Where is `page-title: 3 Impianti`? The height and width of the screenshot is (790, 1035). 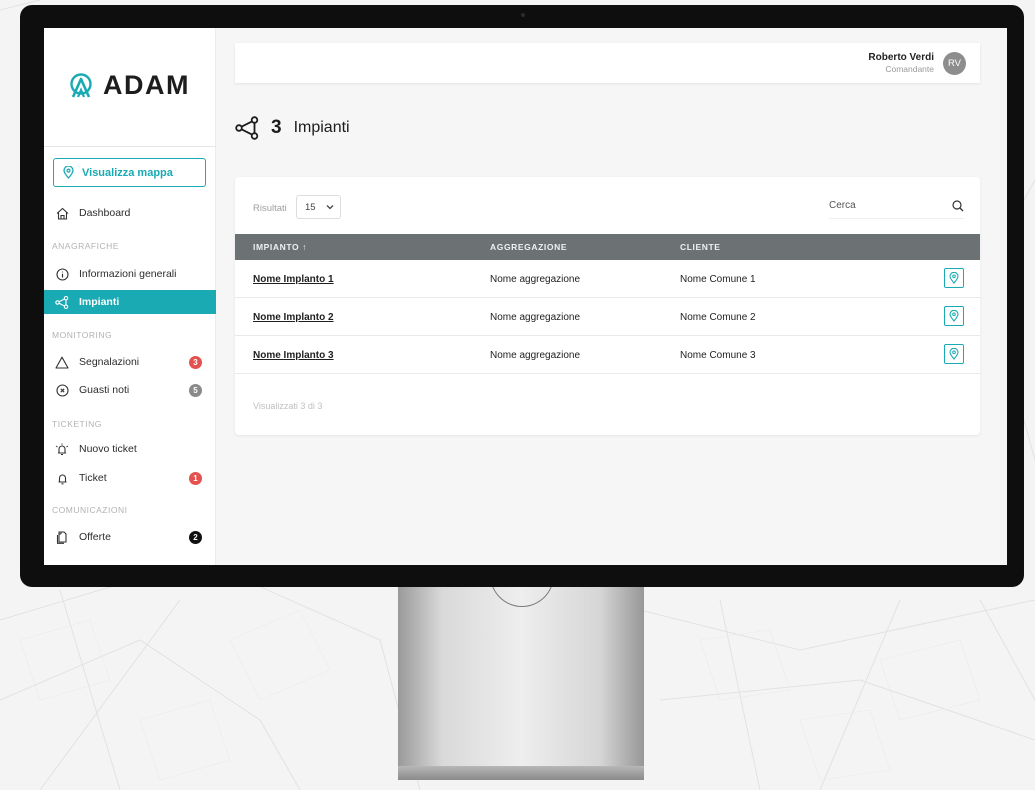 page-title: 3 Impianti is located at coordinates (292, 128).